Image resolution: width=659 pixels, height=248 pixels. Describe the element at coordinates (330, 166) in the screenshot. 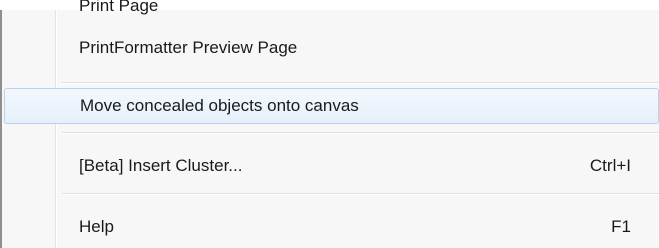

I see `menu-item-insert-cluster: [Beta] Insert Cluster... Ctrl+I` at that location.